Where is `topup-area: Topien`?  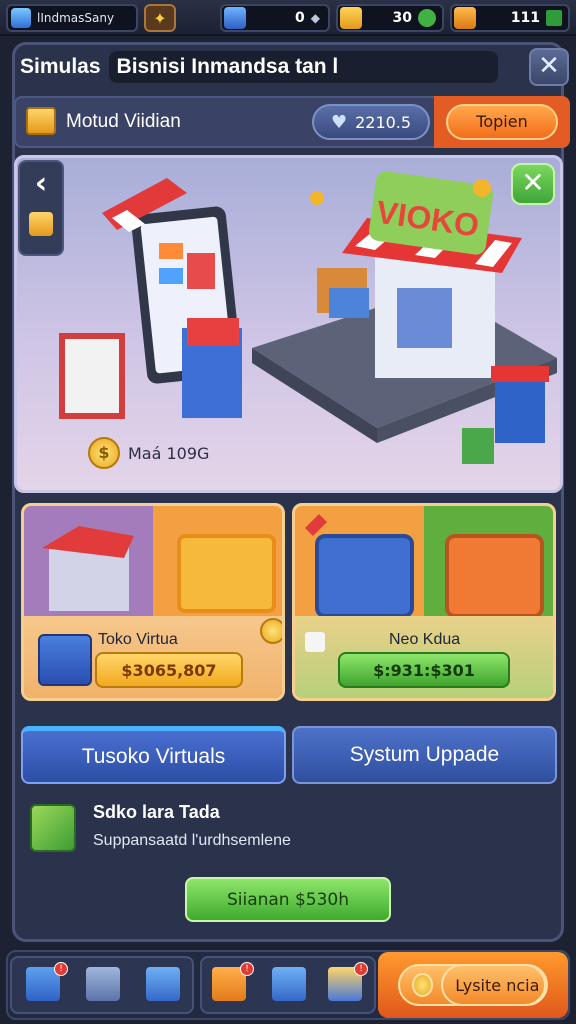 topup-area: Topien is located at coordinates (502, 122).